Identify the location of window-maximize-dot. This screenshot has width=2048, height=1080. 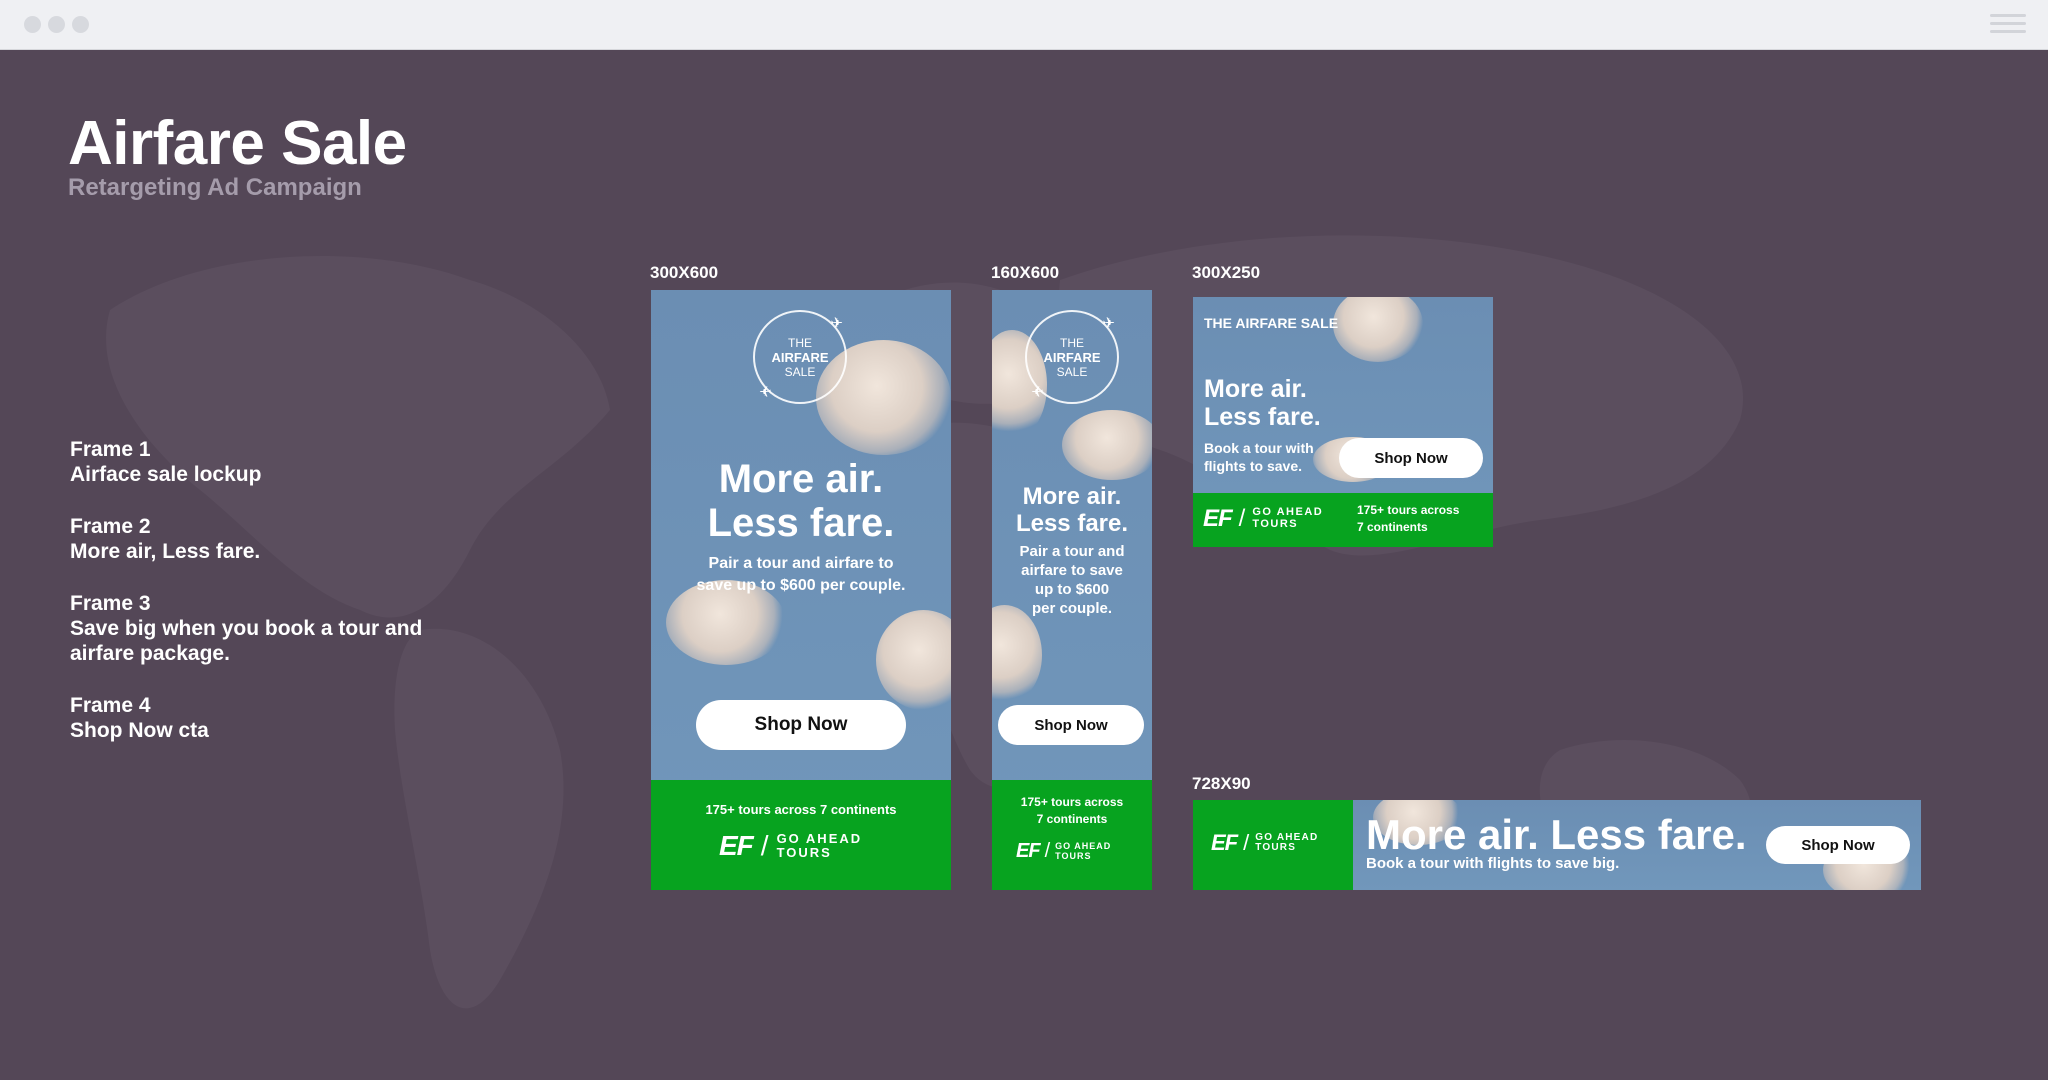
(80, 24).